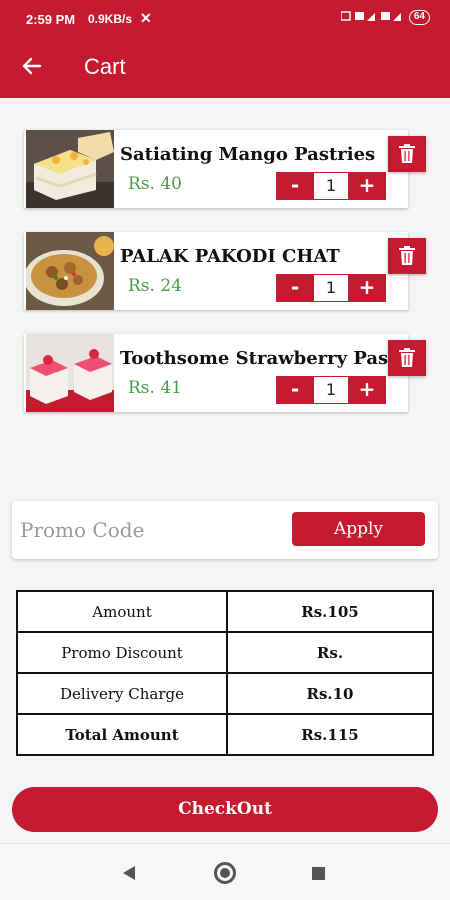 This screenshot has height=900, width=450. Describe the element at coordinates (318, 873) in the screenshot. I see `nav-recents-icon` at that location.